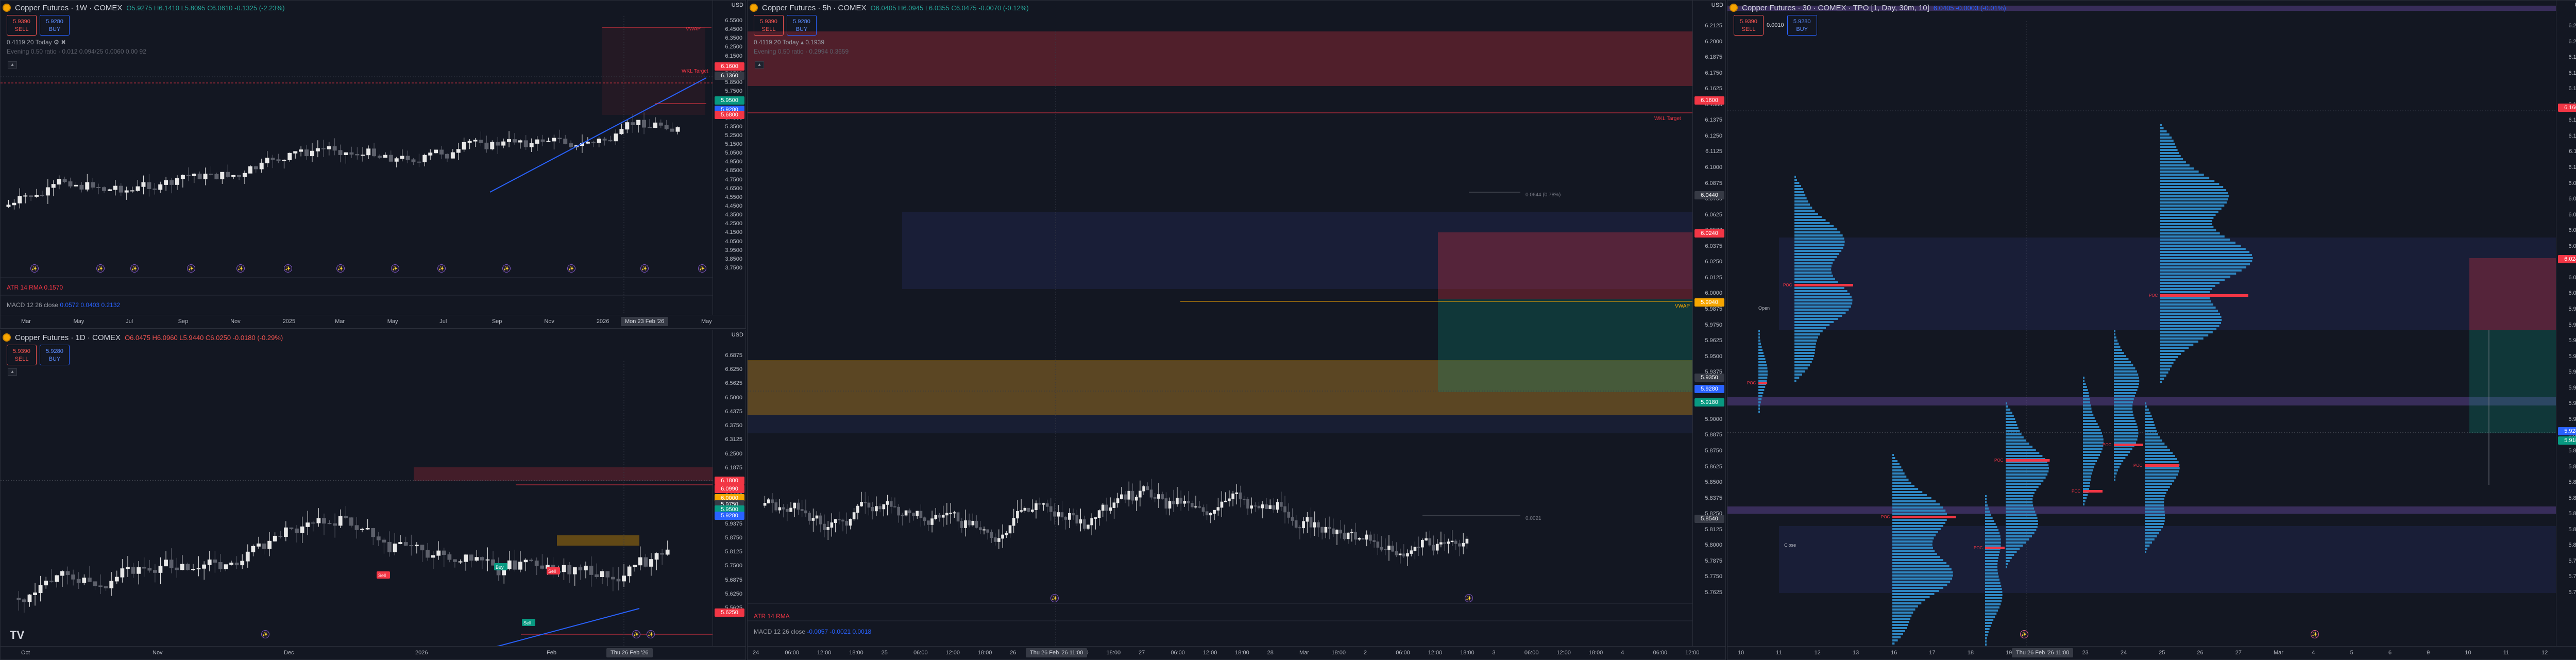 The image size is (2576, 660). What do you see at coordinates (35, 287) in the screenshot?
I see `atr-legend: ATR 14 RMA 0.1570` at bounding box center [35, 287].